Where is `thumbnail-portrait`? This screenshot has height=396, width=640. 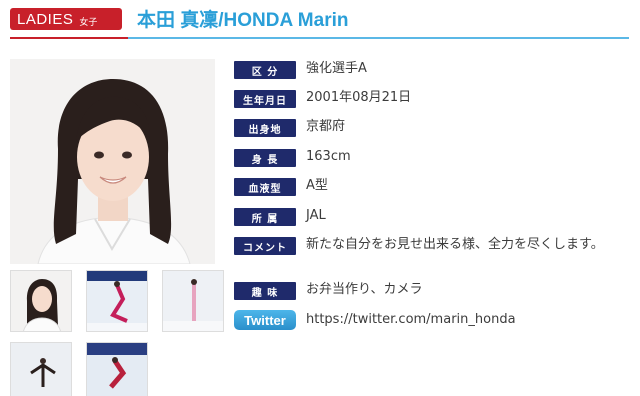
thumbnail-portrait is located at coordinates (41, 301).